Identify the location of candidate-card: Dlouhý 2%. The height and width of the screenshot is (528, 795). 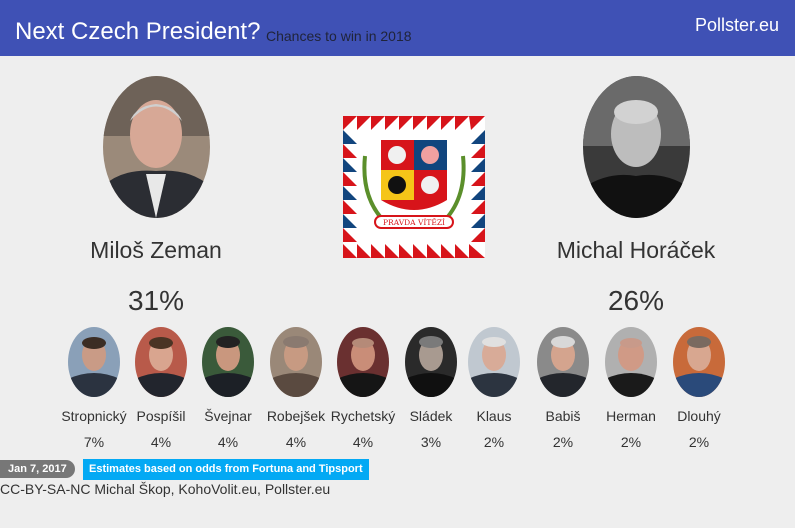
(699, 387).